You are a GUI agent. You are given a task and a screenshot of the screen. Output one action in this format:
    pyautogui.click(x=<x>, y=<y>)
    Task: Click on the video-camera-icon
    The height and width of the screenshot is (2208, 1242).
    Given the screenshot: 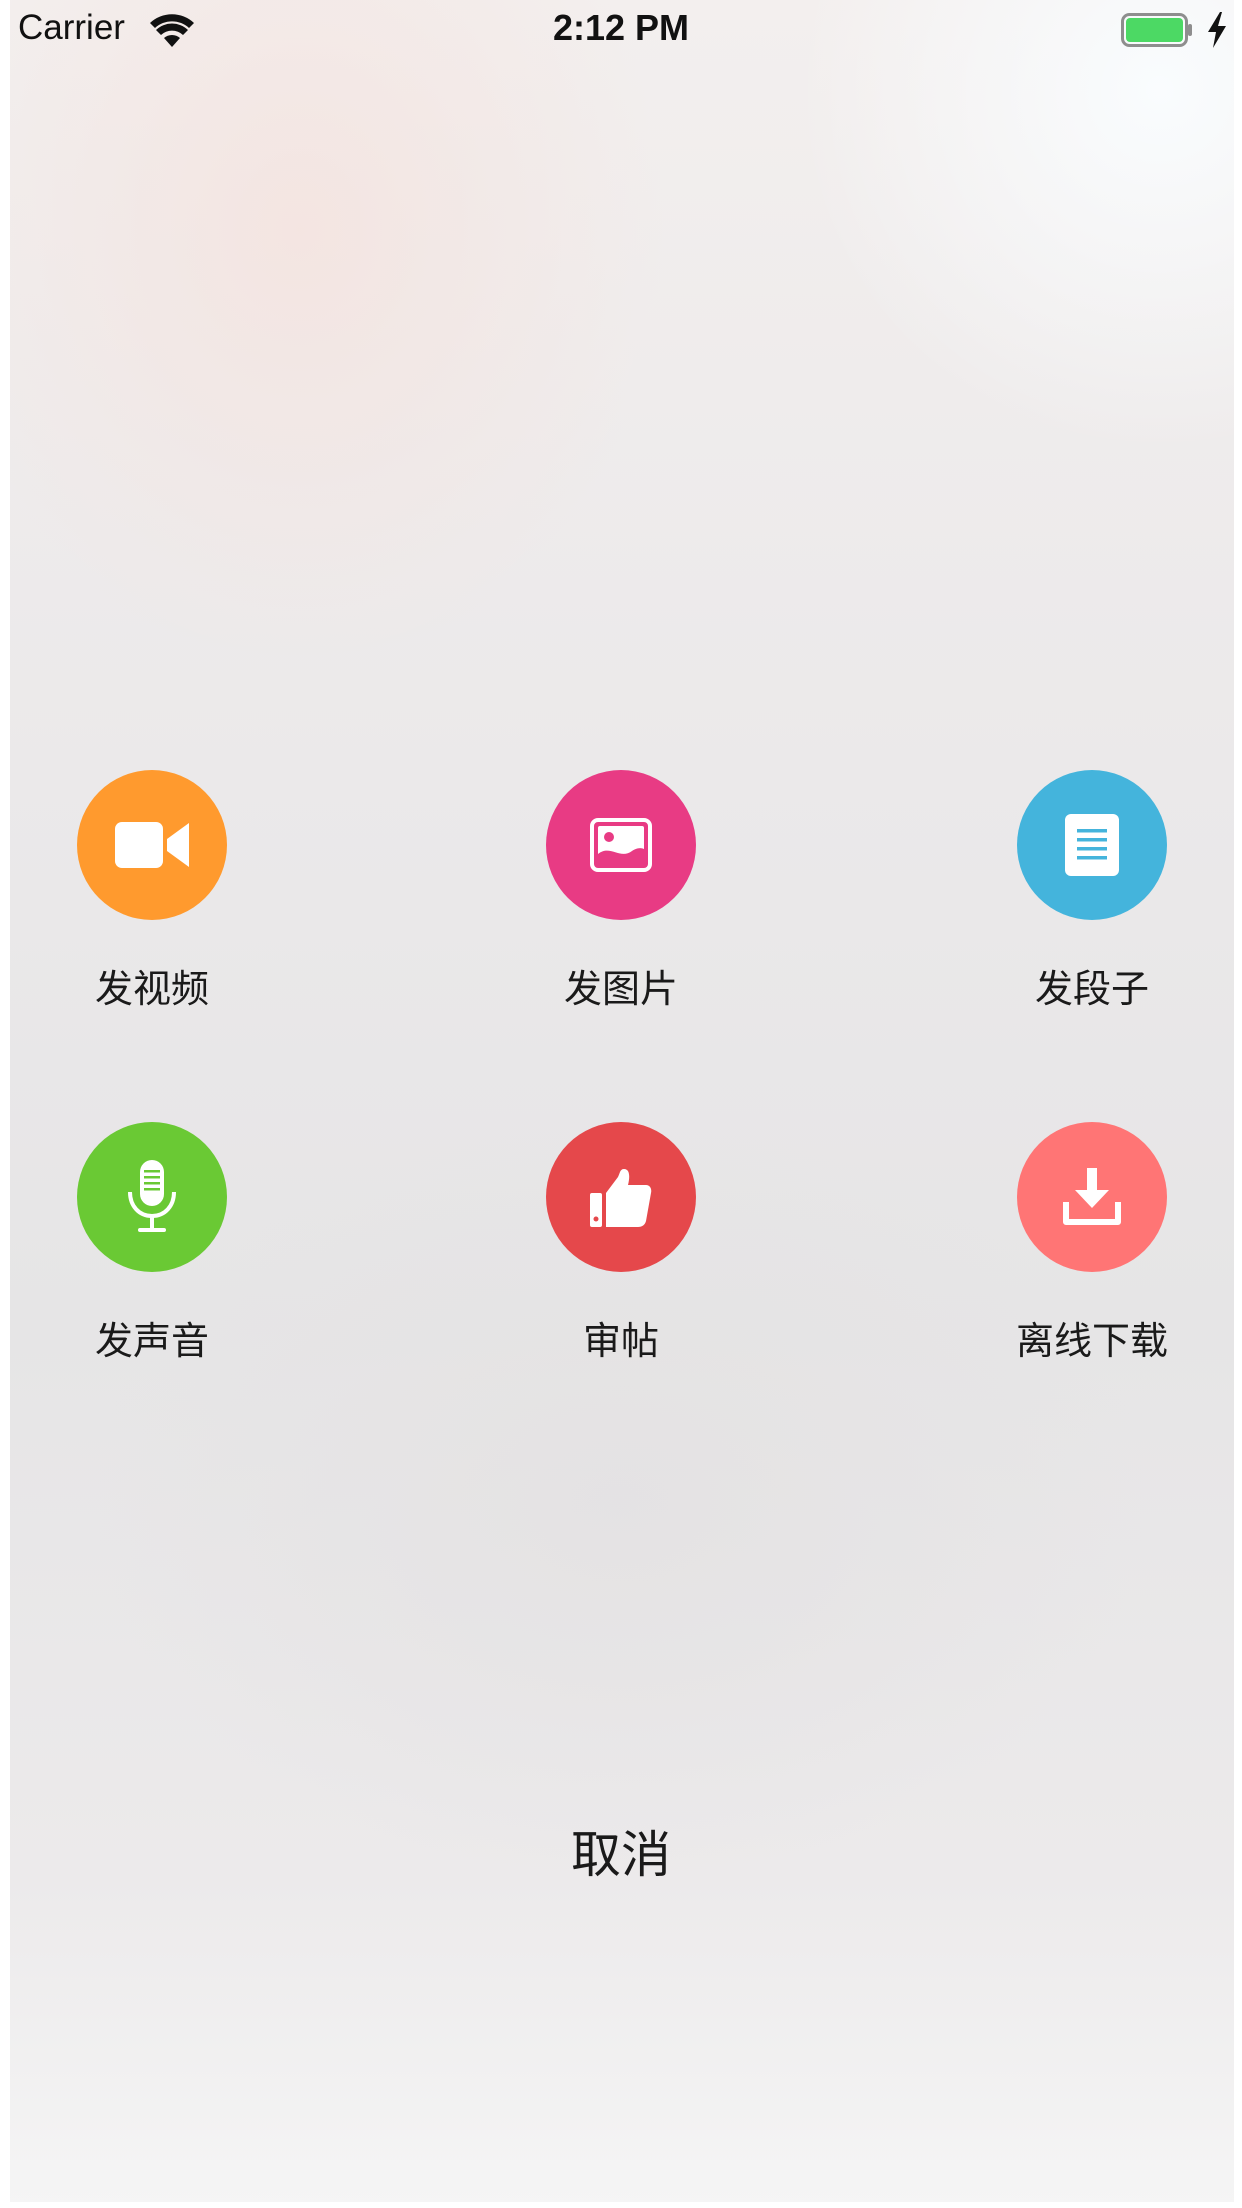 What is the action you would take?
    pyautogui.click(x=152, y=845)
    